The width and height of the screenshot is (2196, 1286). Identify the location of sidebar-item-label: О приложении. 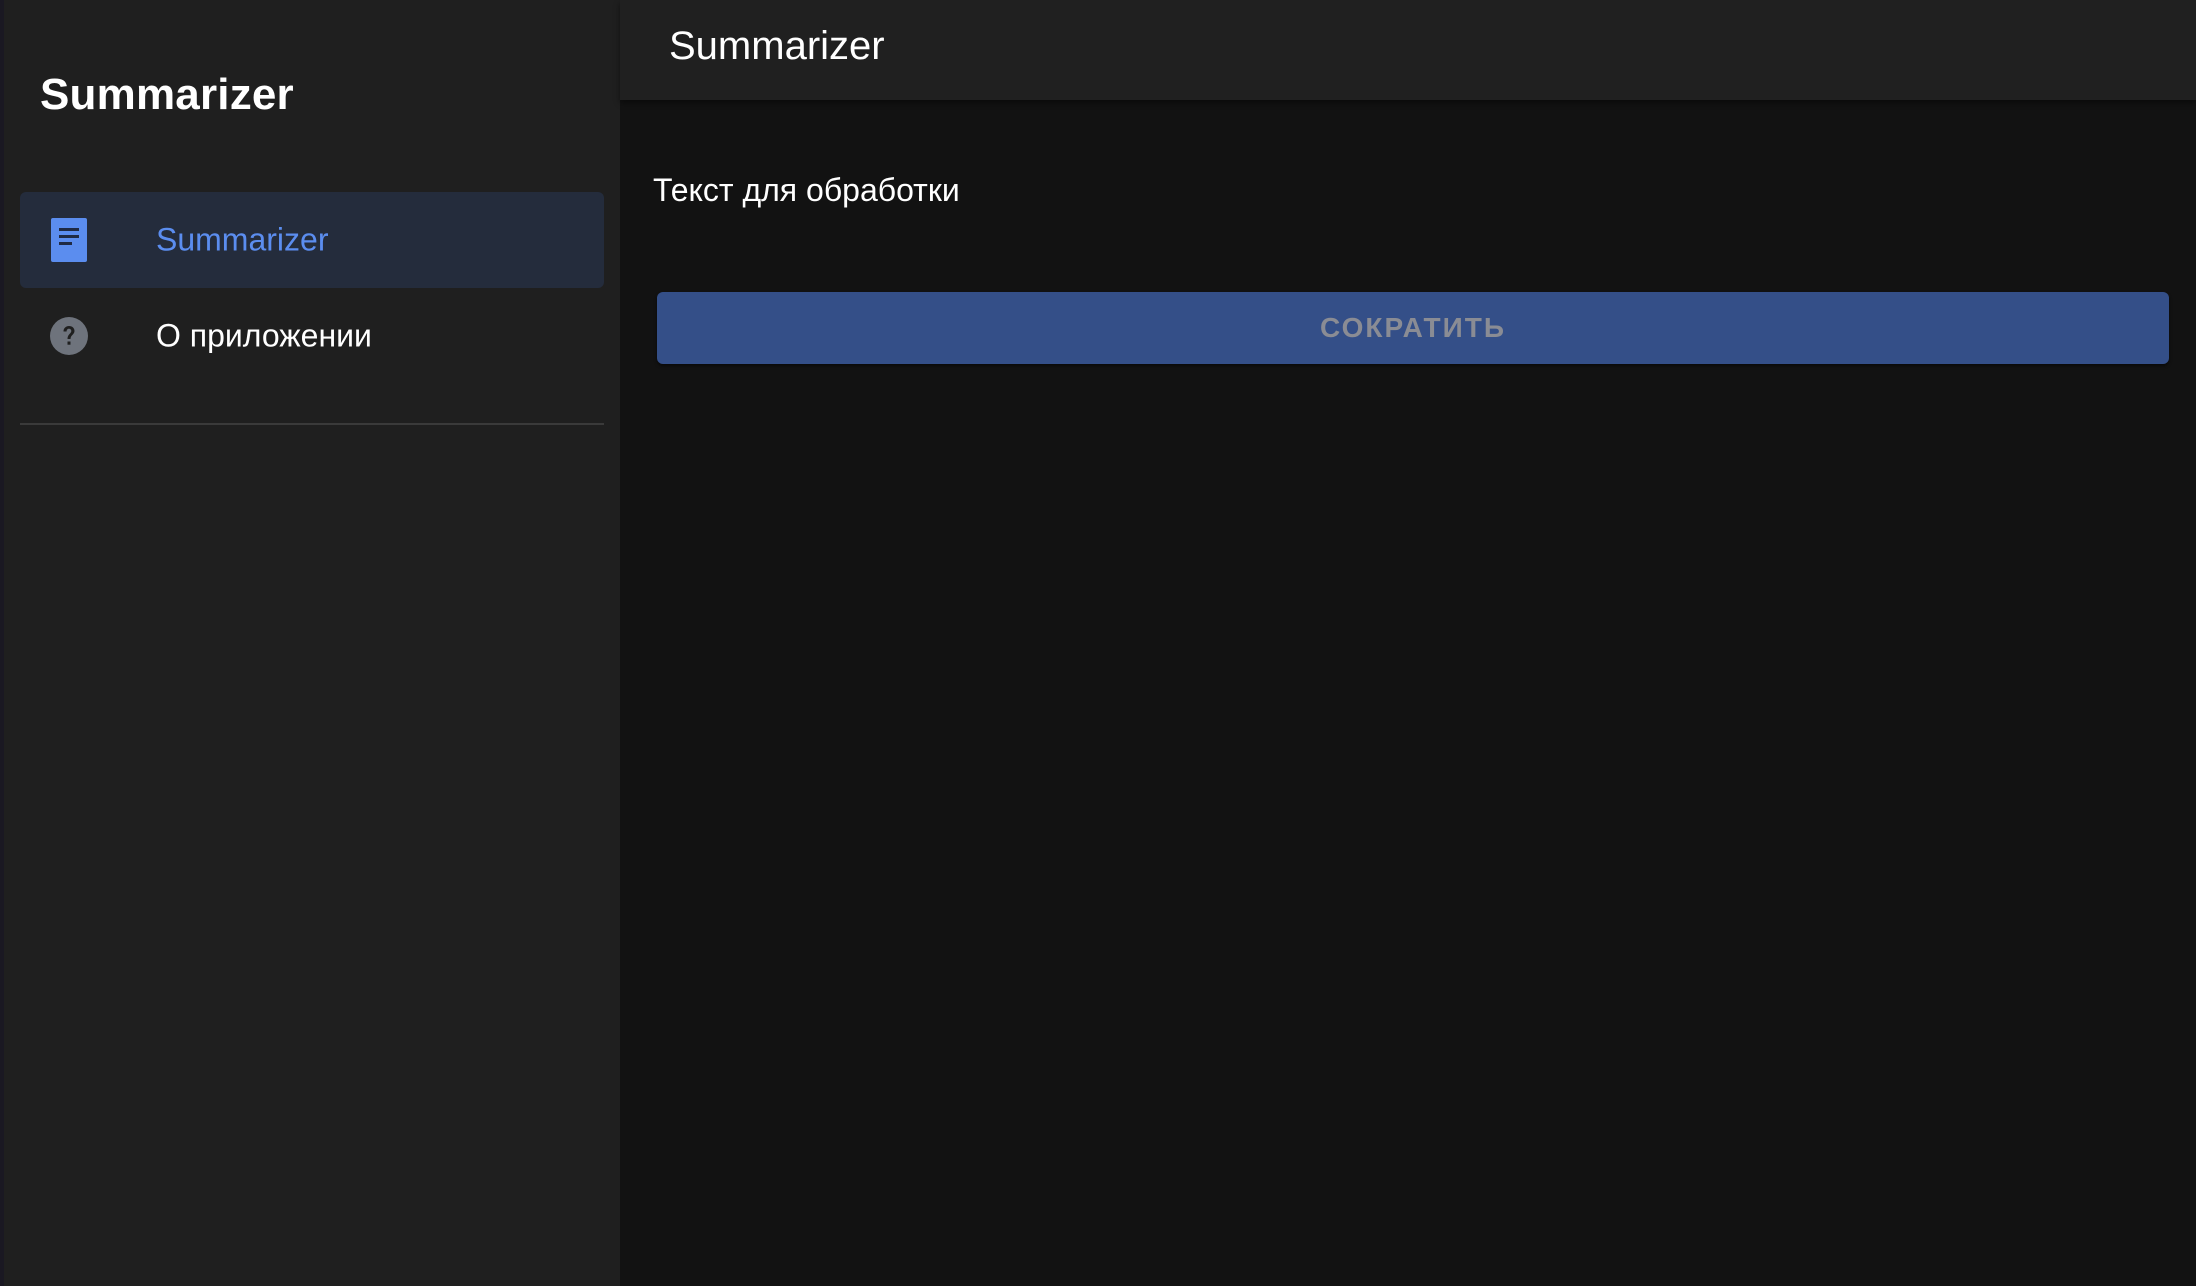
(264, 335).